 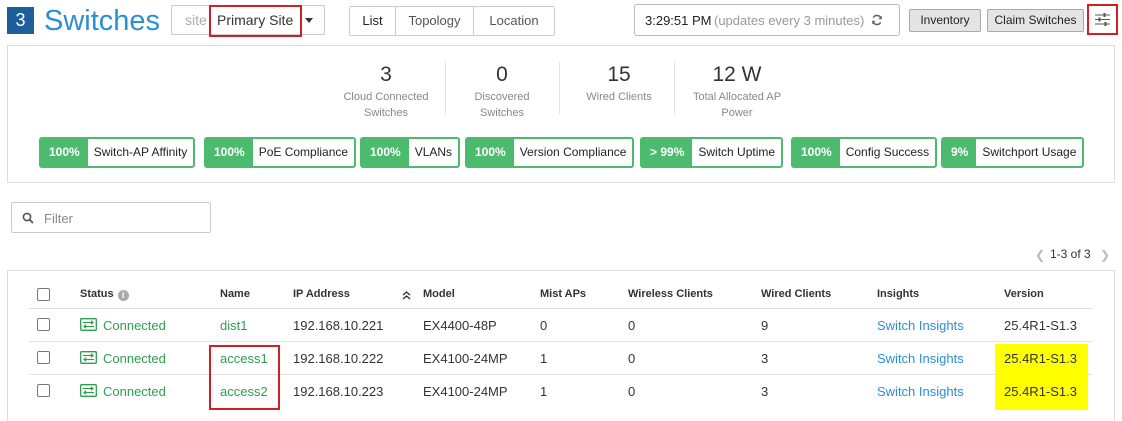 I want to click on sle-poe-compliance: 100% PoE Compliance, so click(x=280, y=152).